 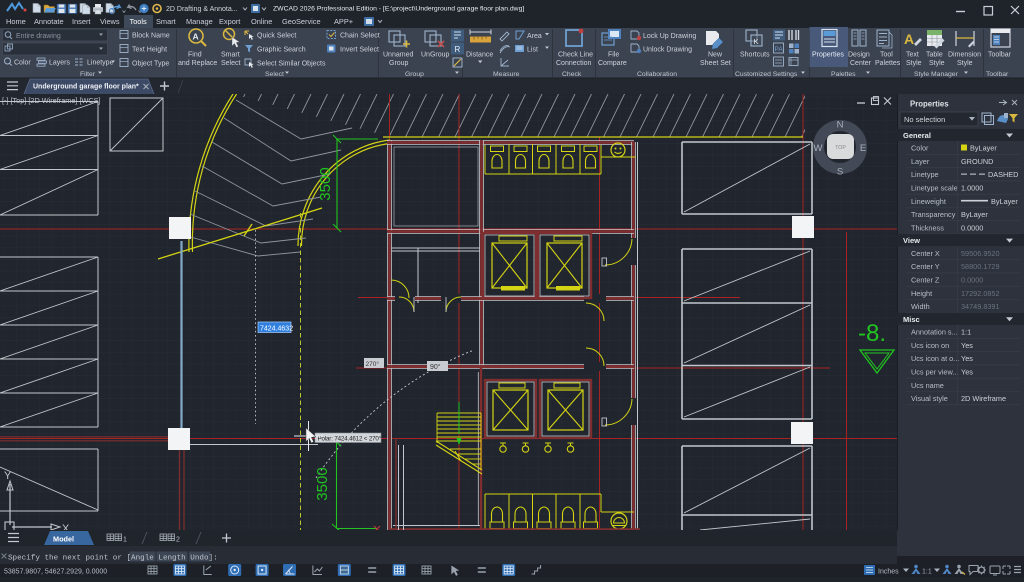 What do you see at coordinates (125, 540) in the screenshot?
I see `svg-text: 1` at bounding box center [125, 540].